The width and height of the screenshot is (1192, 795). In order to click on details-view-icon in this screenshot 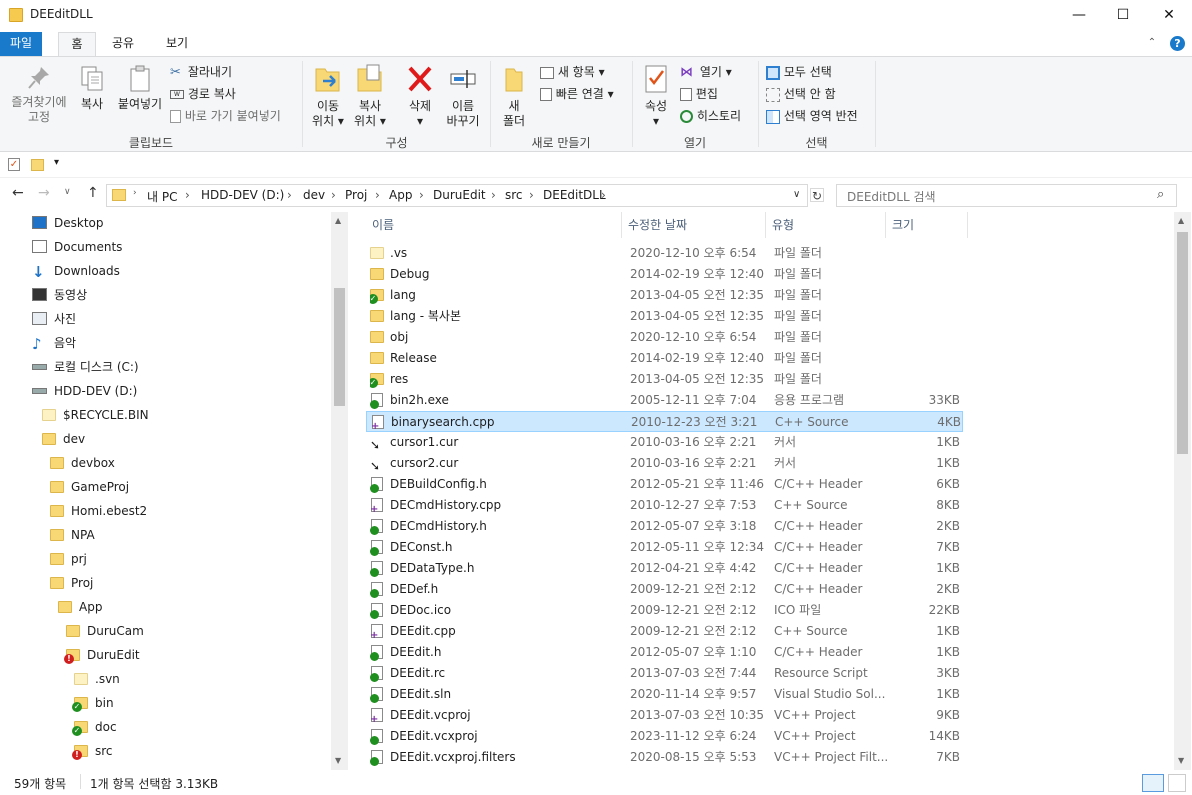, I will do `click(1153, 783)`.